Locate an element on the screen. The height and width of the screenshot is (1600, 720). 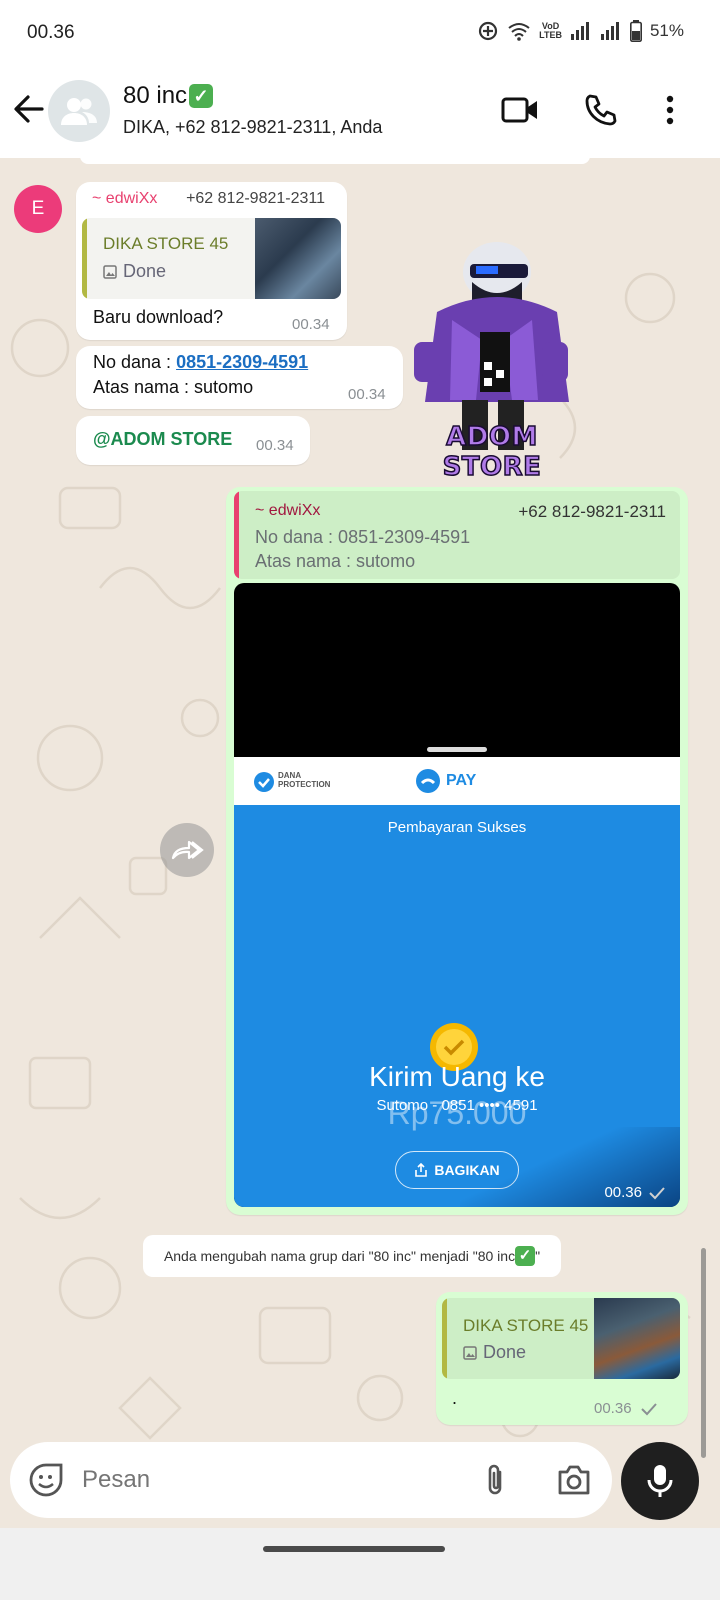
camera-icon is located at coordinates (574, 1480).